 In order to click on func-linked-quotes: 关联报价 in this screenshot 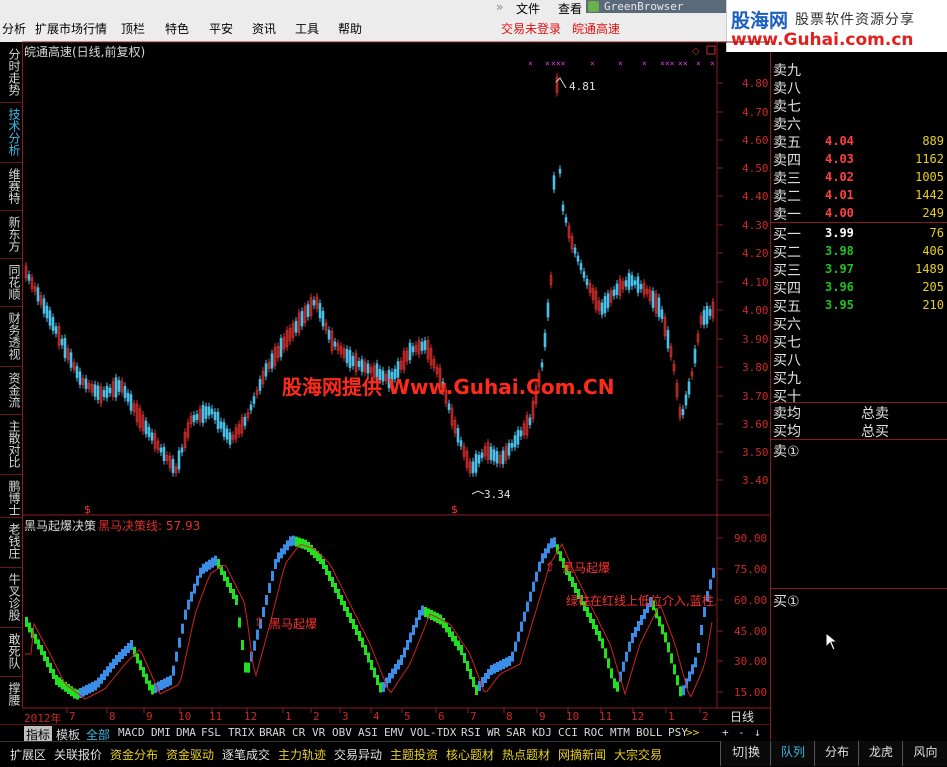, I will do `click(78, 754)`.